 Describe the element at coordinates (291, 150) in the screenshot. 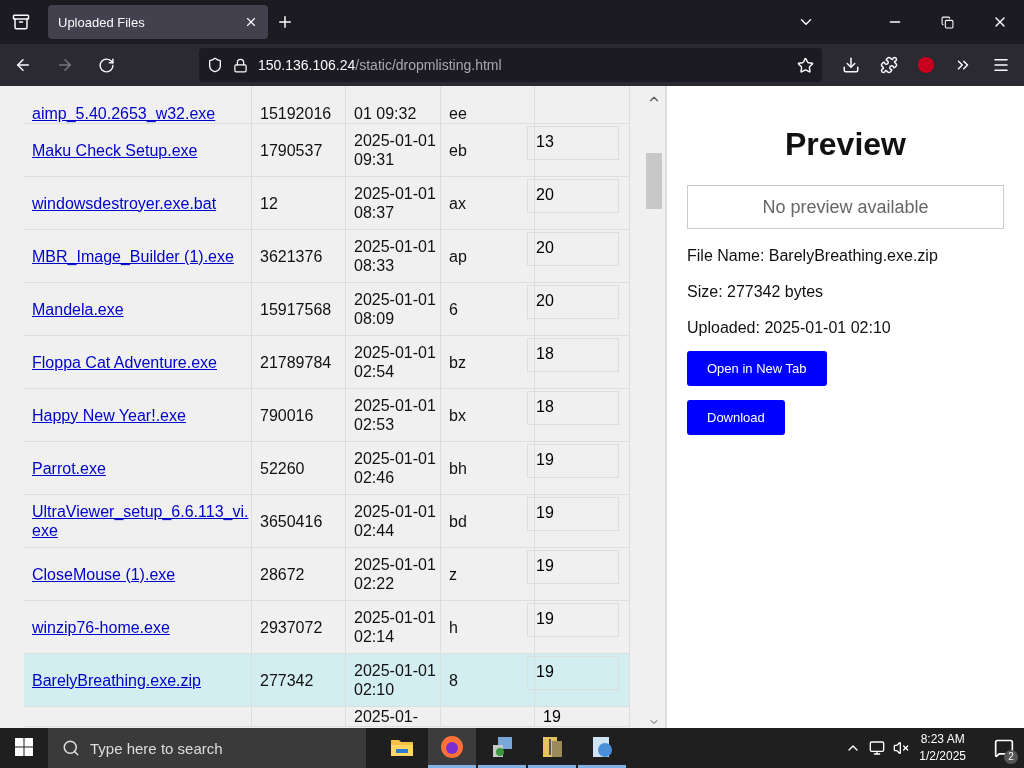

I see `table-cell: 1790537` at that location.